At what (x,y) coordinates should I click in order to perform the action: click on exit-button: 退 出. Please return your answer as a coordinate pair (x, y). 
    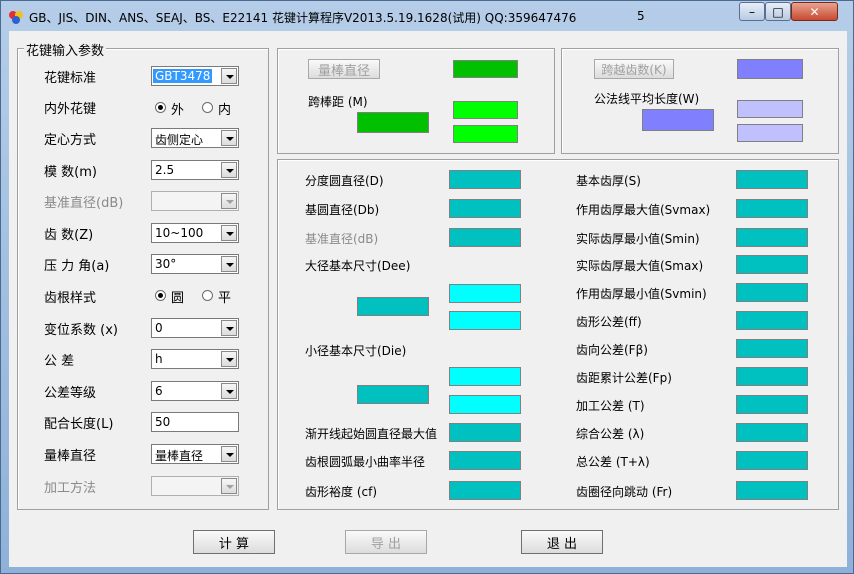
    Looking at the image, I should click on (562, 542).